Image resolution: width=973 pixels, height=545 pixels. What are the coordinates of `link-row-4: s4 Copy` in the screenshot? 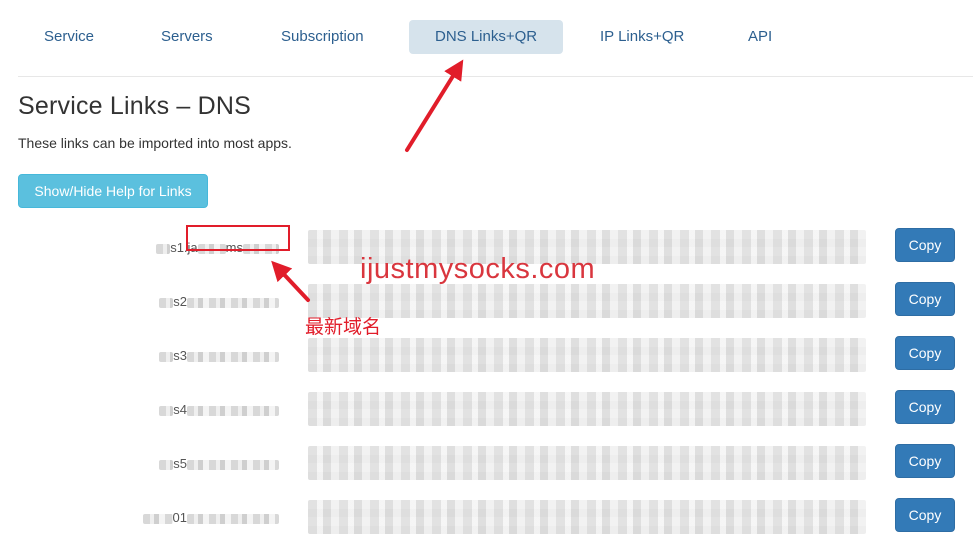 It's located at (486, 410).